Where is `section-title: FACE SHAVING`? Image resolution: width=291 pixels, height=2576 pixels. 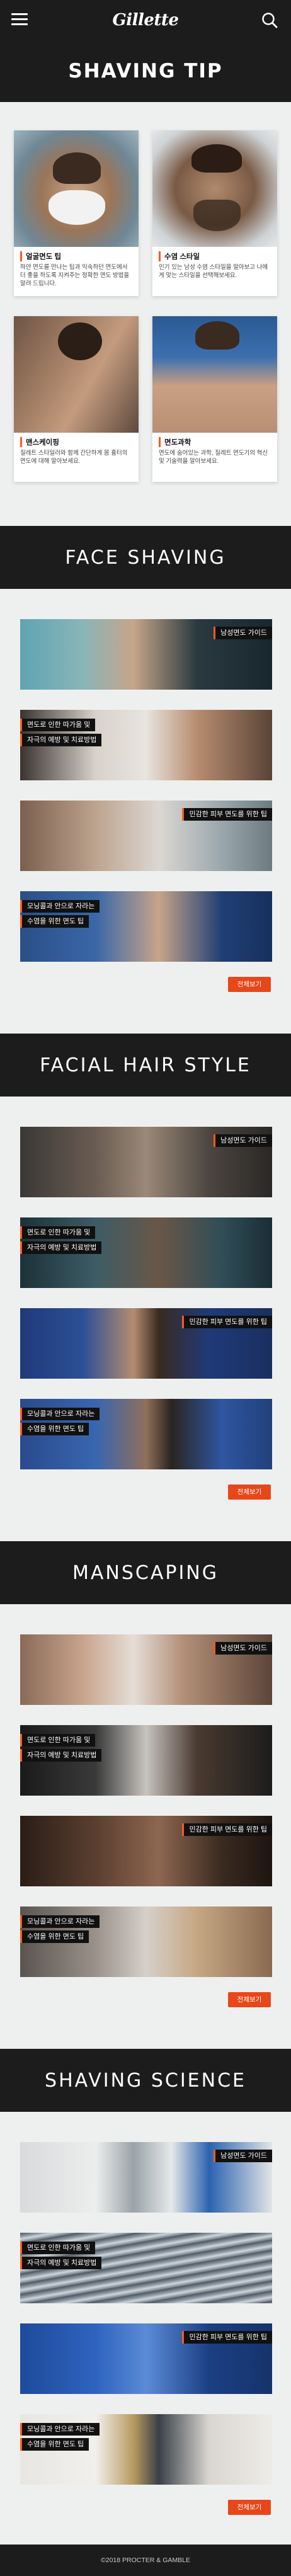 section-title: FACE SHAVING is located at coordinates (145, 557).